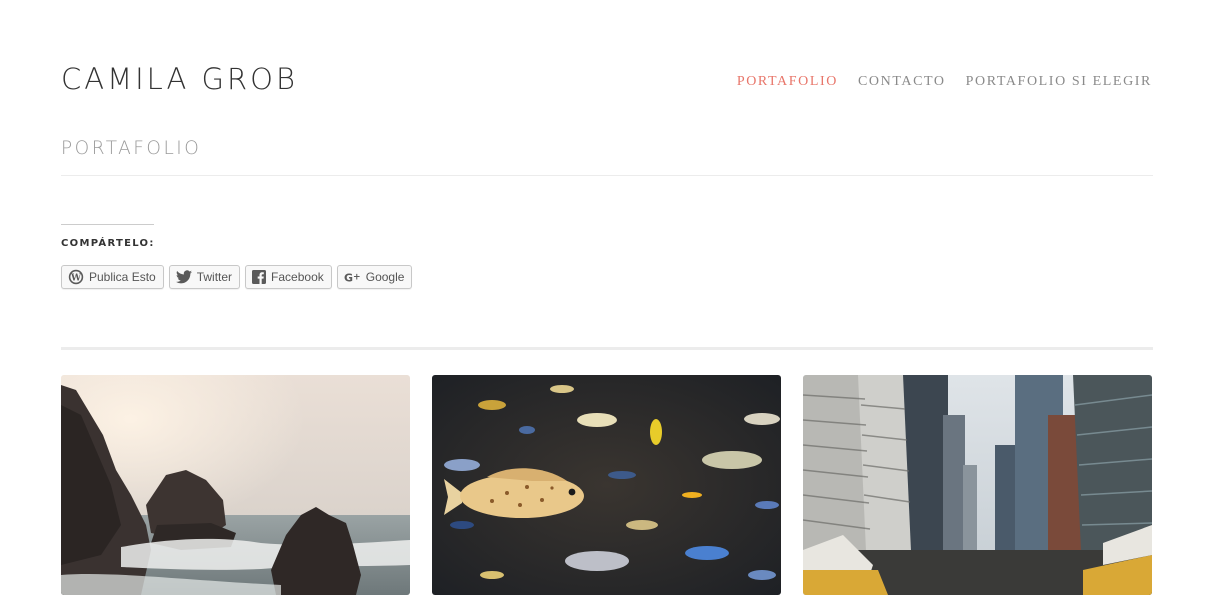  What do you see at coordinates (214, 277) in the screenshot?
I see `share-twitter-label: Twitter` at bounding box center [214, 277].